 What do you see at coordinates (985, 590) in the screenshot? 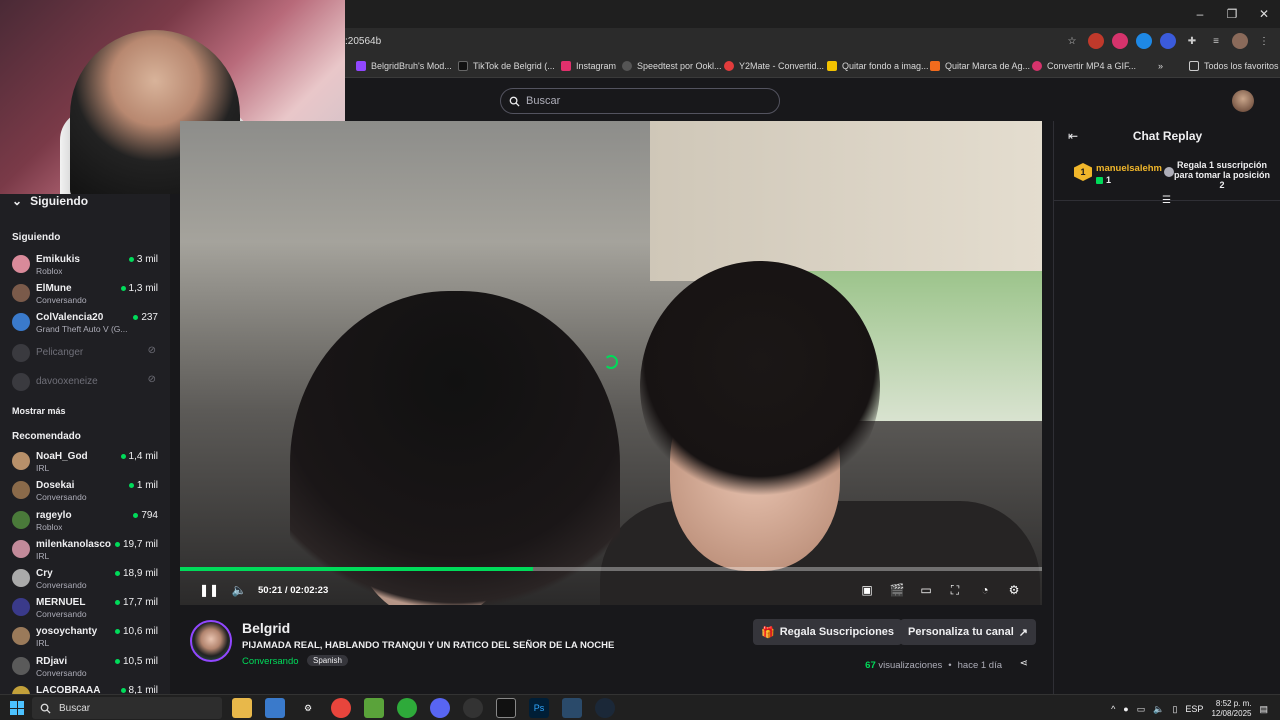
I see `speed-icon: ◔` at bounding box center [985, 590].